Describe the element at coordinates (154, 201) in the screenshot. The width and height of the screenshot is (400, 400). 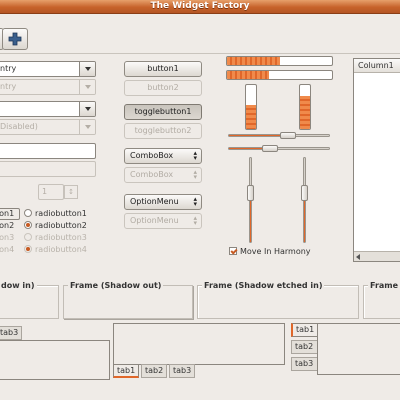
I see `optionmenu1-label: OptionMenu` at that location.